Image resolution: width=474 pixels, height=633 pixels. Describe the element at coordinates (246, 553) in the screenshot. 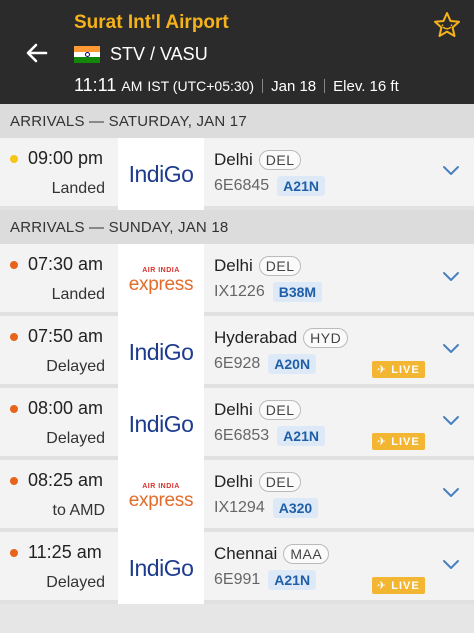

I see `origin-city: Chennai` at that location.